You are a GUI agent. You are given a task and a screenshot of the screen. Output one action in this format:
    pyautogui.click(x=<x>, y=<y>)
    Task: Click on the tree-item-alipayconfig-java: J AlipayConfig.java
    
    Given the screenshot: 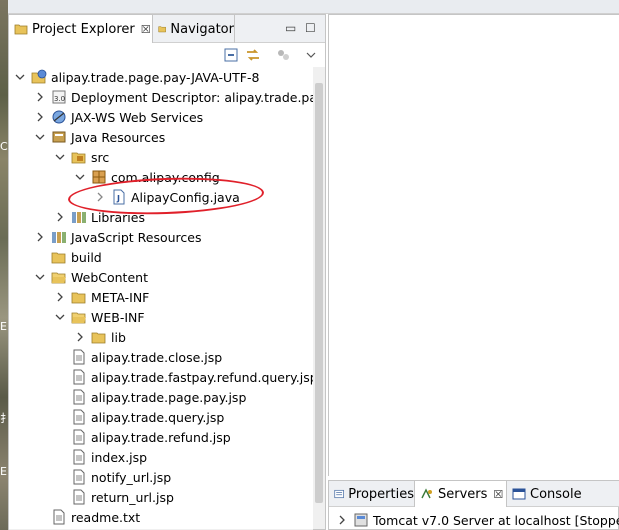 What is the action you would take?
    pyautogui.click(x=166, y=197)
    